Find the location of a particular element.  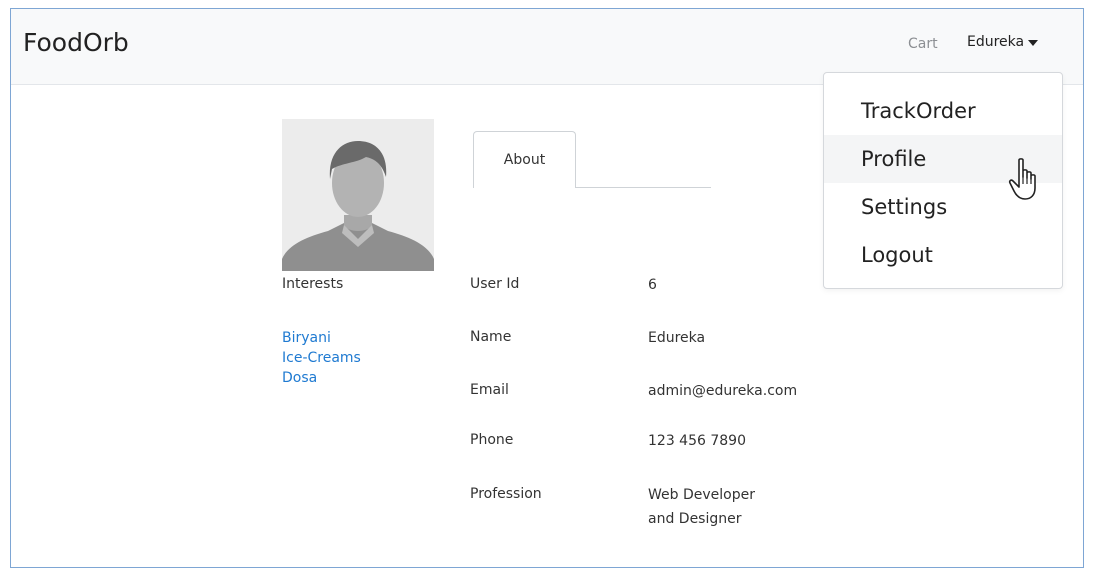

interest-link-dosa: Dosa is located at coordinates (321, 378).